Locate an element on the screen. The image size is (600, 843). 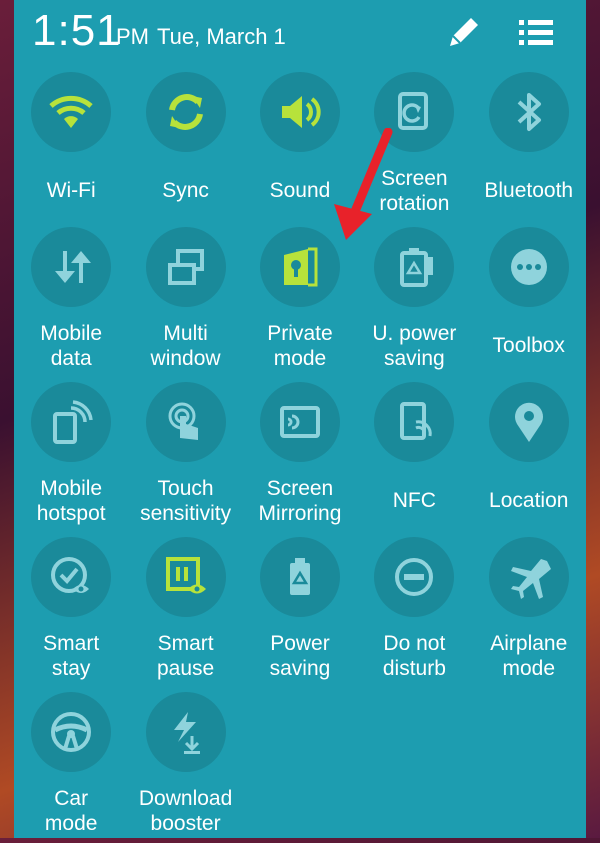
private-mode-icon is located at coordinates (300, 267).